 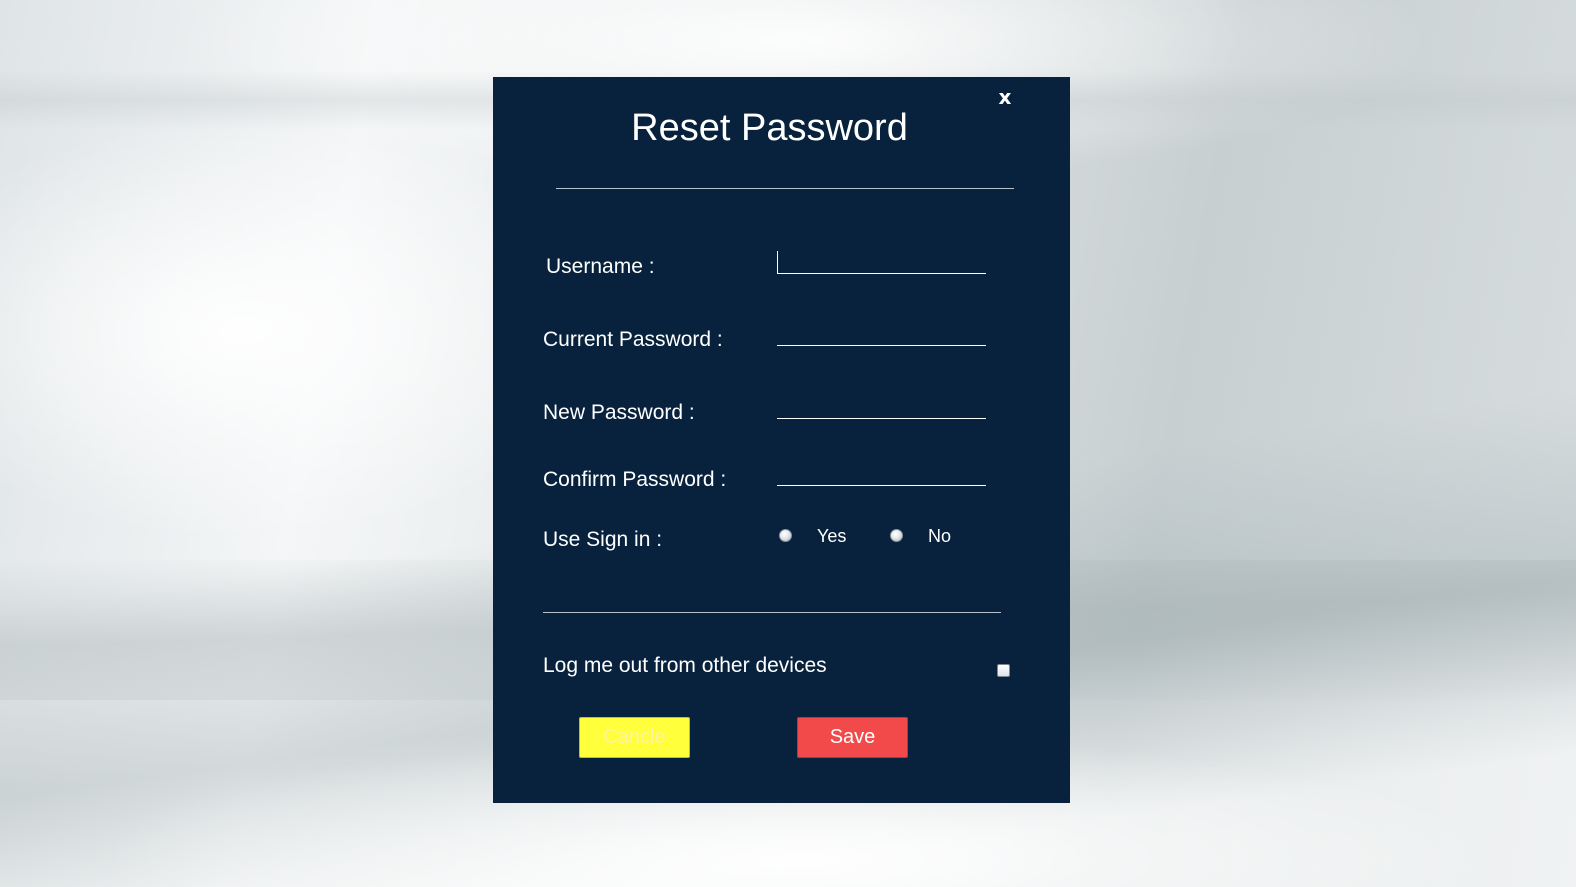 I want to click on use-sign-in-label: Use Sign in :, so click(x=603, y=539).